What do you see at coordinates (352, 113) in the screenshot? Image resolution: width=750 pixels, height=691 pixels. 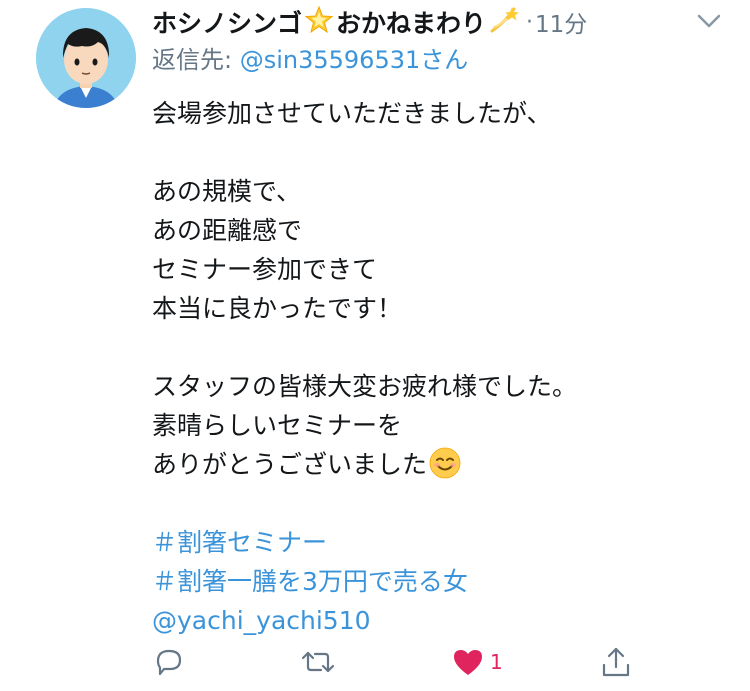 I see `body-line: 会場参加させていただきましたが、` at bounding box center [352, 113].